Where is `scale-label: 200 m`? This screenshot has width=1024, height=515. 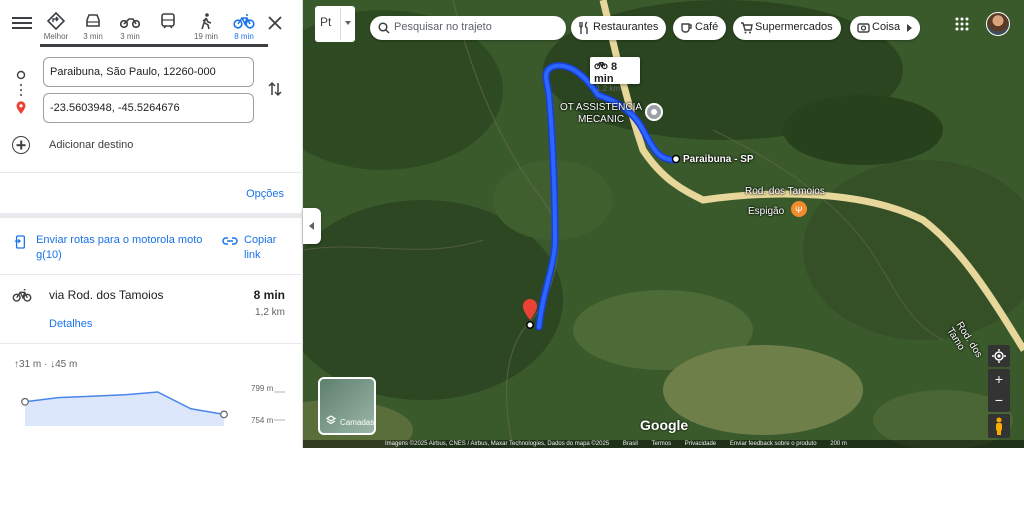 scale-label: 200 m is located at coordinates (838, 444).